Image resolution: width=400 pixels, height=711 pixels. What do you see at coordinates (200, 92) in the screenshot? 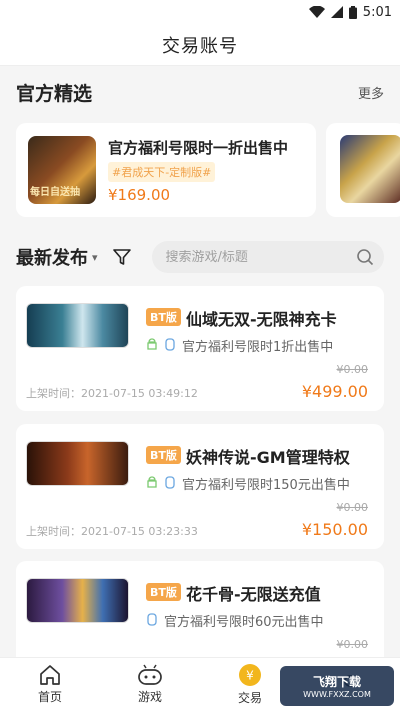
I see `featured-section-header: 官方精选 更多` at bounding box center [200, 92].